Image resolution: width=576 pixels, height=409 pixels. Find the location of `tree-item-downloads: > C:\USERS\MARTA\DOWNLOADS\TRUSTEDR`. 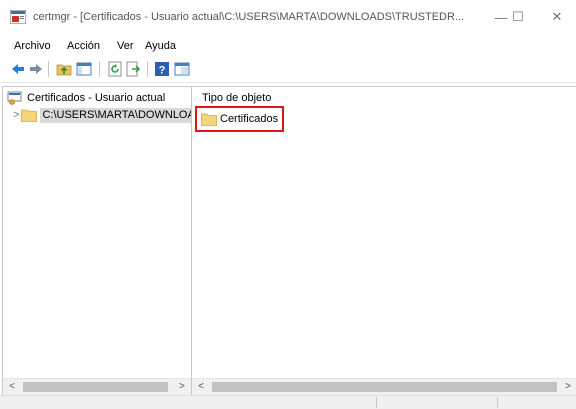

tree-item-downloads: > C:\USERS\MARTA\DOWNLOADS\TRUSTEDR is located at coordinates (102, 115).